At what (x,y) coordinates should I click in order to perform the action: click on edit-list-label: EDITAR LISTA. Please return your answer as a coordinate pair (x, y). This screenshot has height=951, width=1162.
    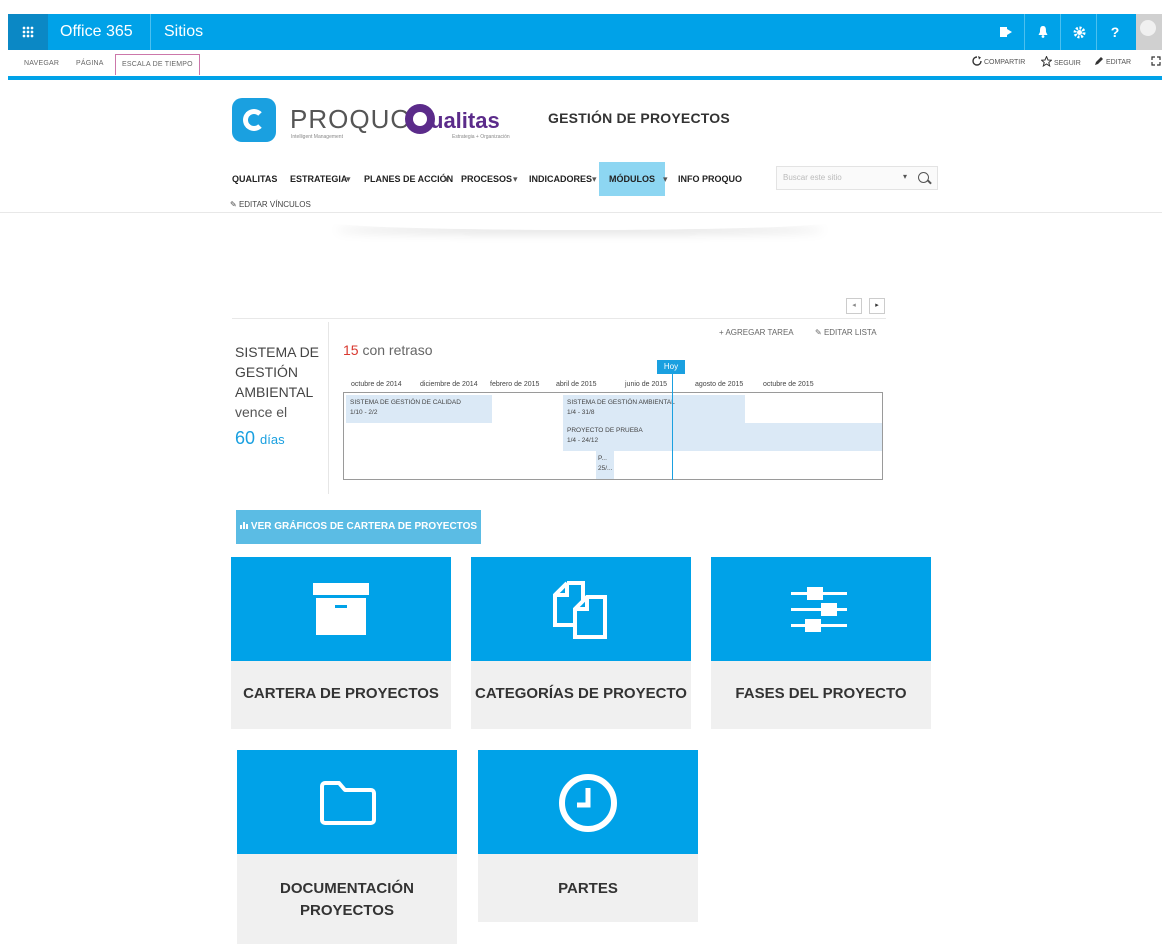
    Looking at the image, I should click on (850, 332).